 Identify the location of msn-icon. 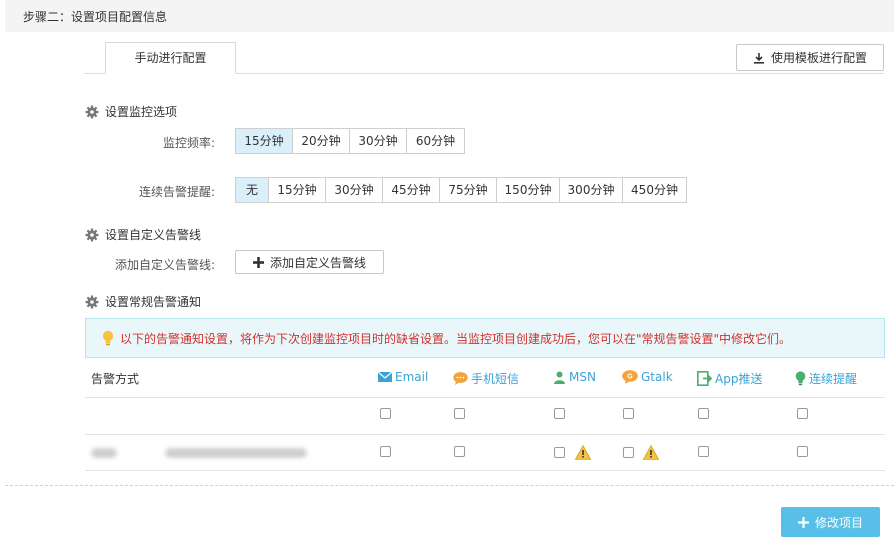
(559, 377).